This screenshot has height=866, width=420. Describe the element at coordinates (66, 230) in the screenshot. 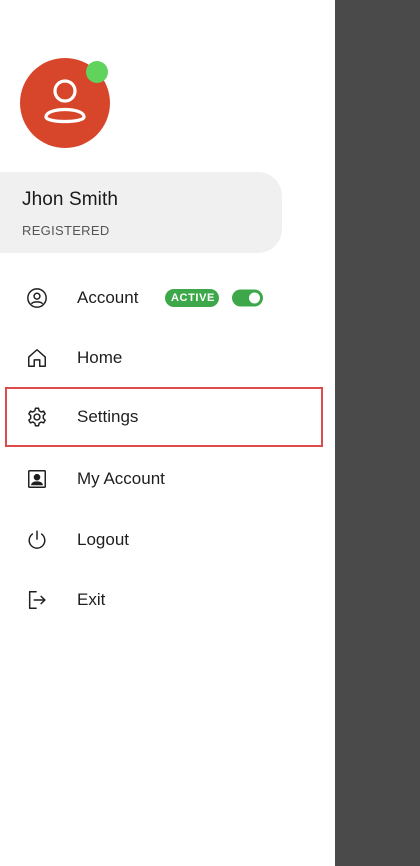

I see `profile-status: REGISTERED` at that location.